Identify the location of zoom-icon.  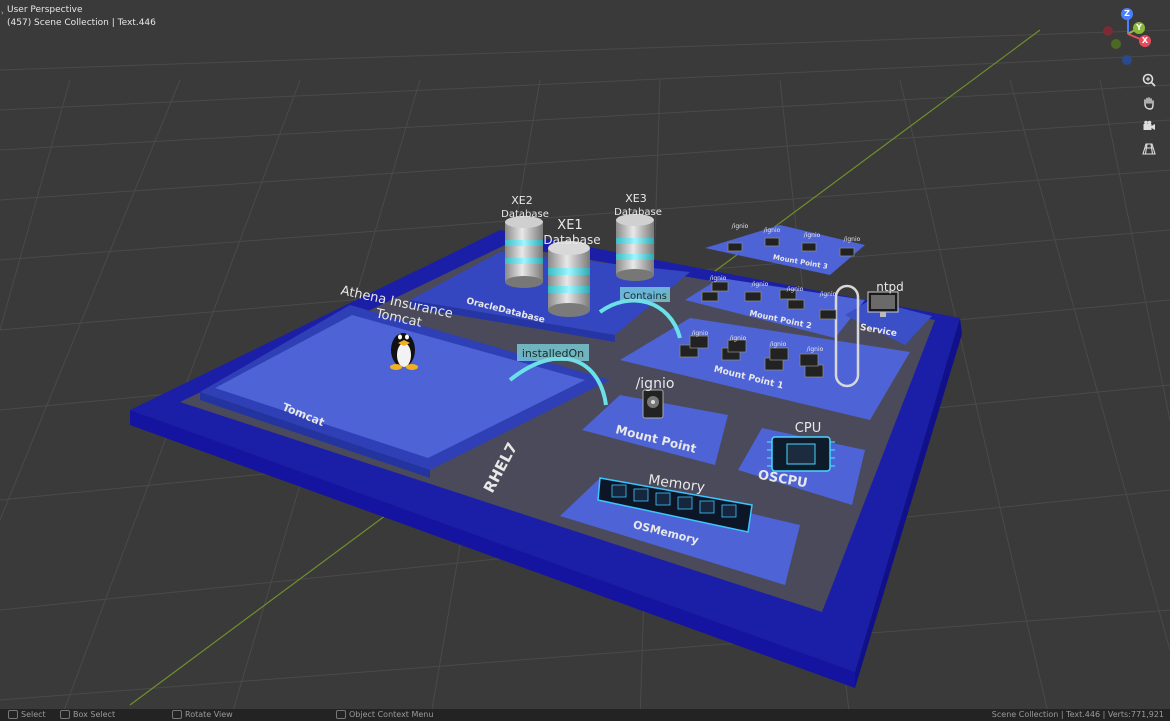
(1149, 80).